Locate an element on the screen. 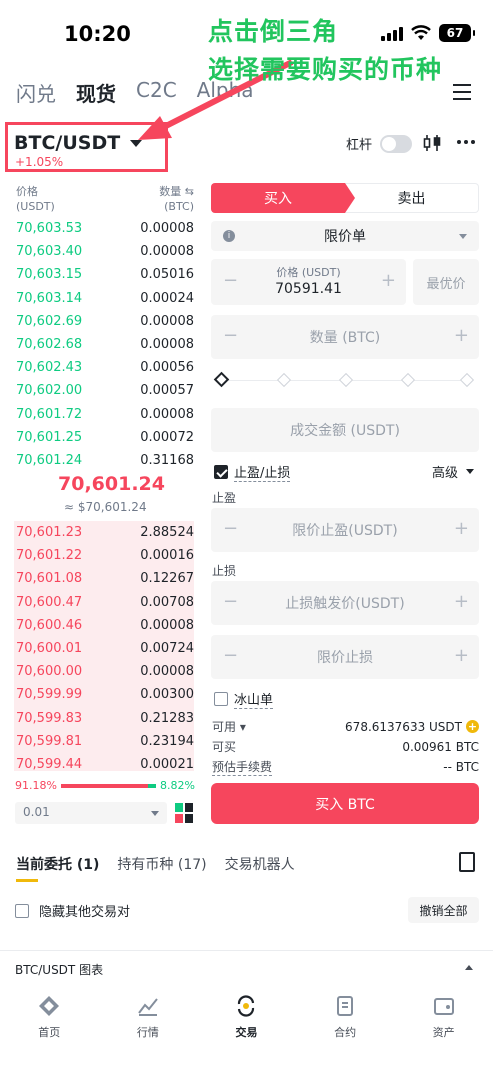 This screenshot has height=1078, width=493. orderbook-row: 70,601.72 0.00008 is located at coordinates (100, 414).